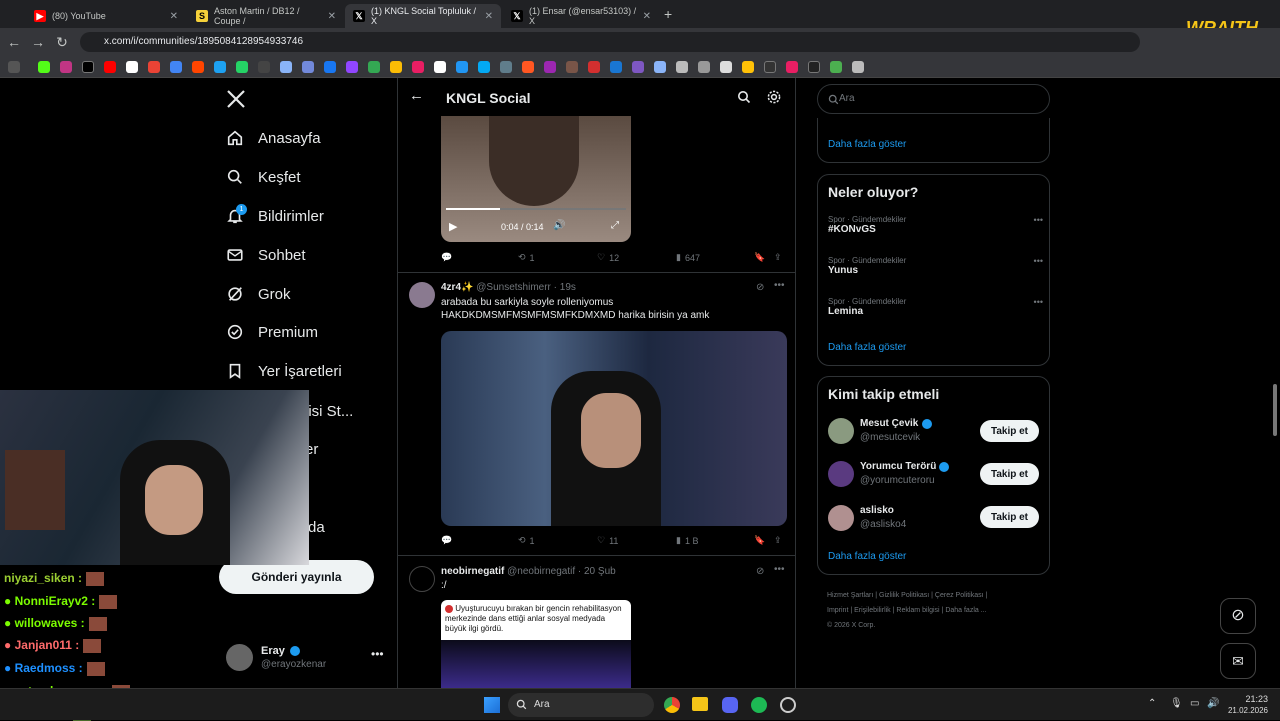 This screenshot has height=721, width=1280. I want to click on like-button: ♡ 11, so click(607, 540).